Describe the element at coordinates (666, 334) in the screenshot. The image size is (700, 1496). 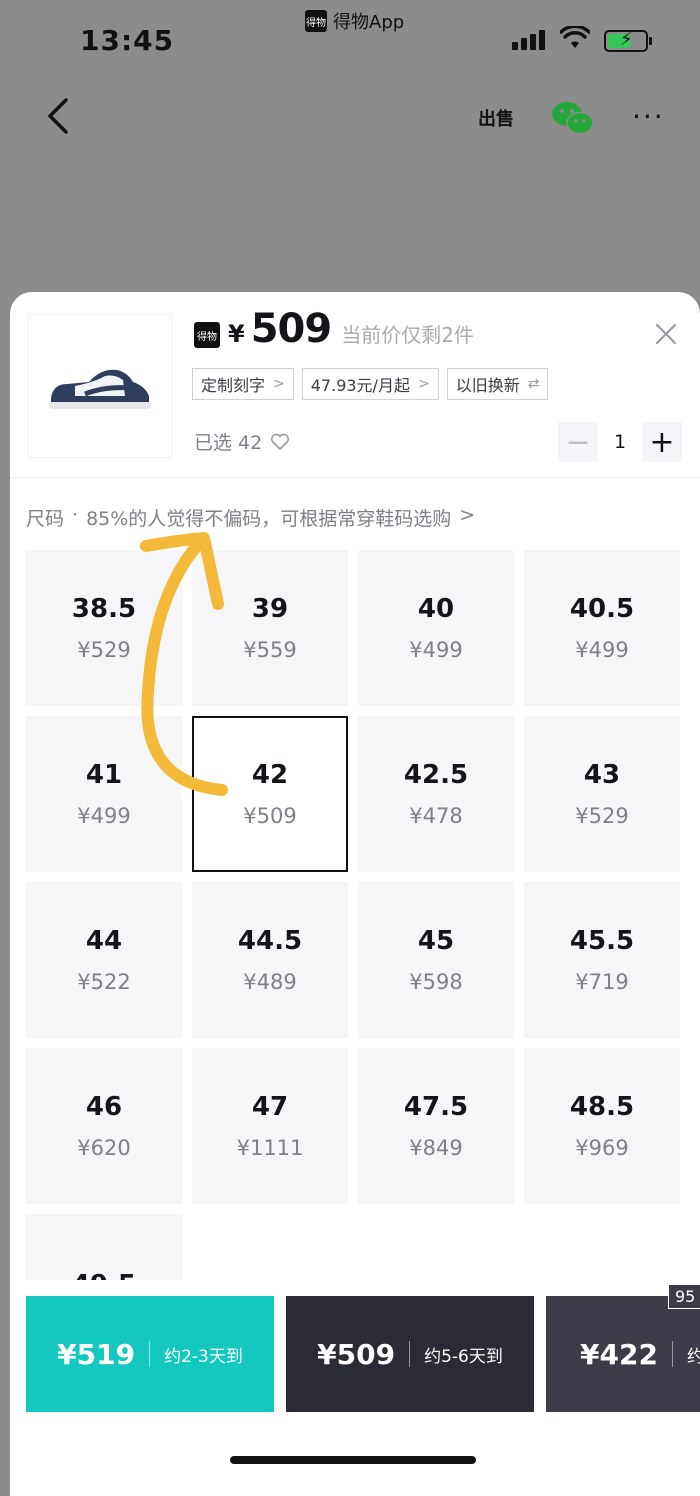
I see `close-icon` at that location.